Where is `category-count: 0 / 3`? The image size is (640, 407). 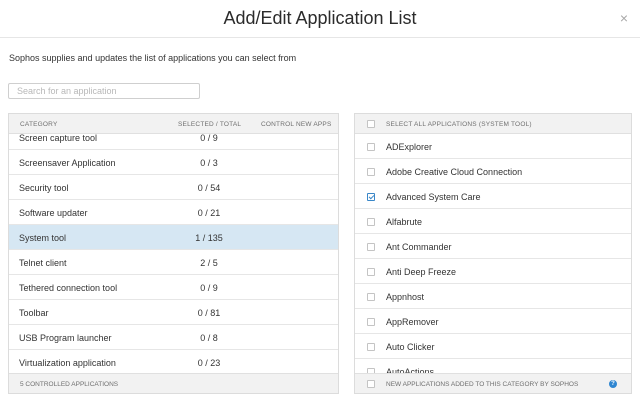
category-count: 0 / 3 is located at coordinates (209, 163).